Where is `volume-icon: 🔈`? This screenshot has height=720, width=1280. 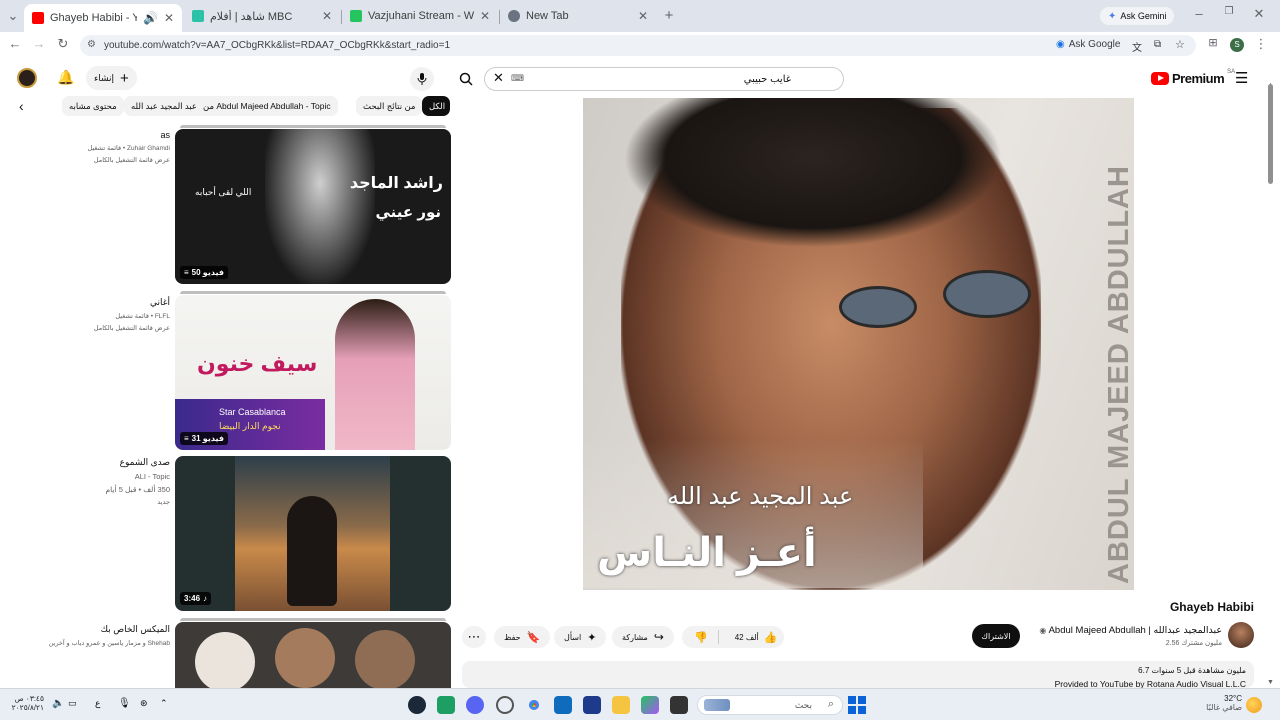 volume-icon: 🔈 is located at coordinates (58, 703).